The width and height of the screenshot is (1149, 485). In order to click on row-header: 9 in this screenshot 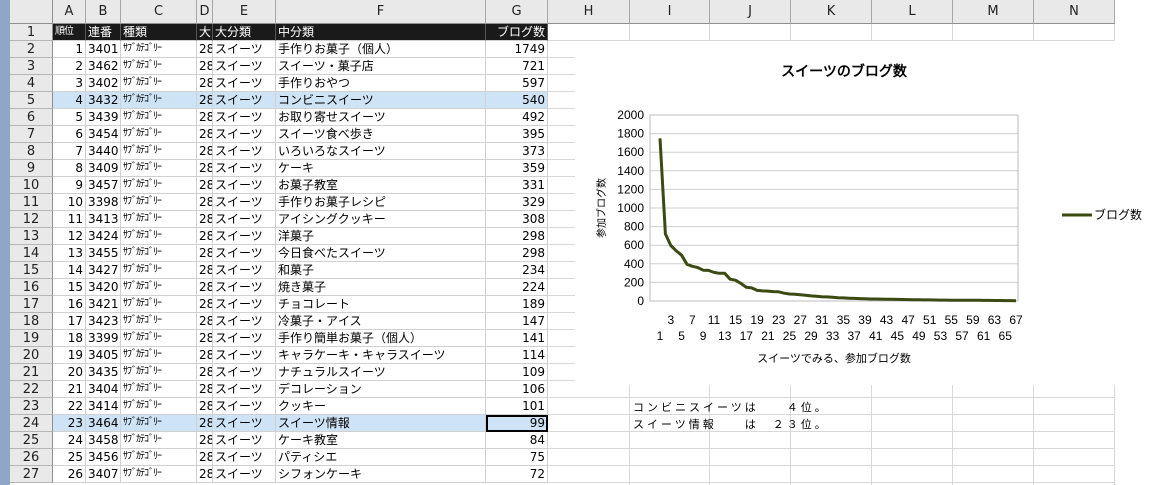, I will do `click(31, 168)`.